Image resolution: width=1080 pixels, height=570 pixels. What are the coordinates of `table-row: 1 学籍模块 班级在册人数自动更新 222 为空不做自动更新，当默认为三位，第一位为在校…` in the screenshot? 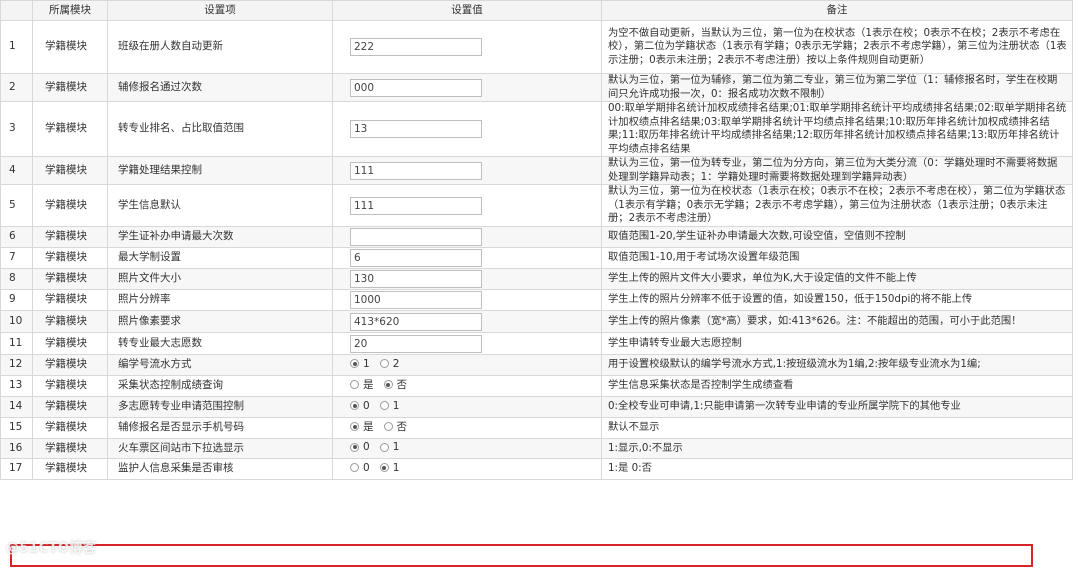 It's located at (536, 47).